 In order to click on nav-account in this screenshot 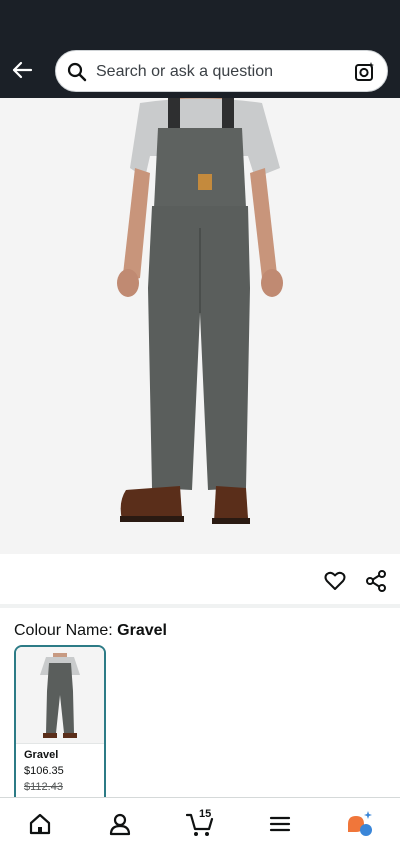, I will do `click(120, 824)`.